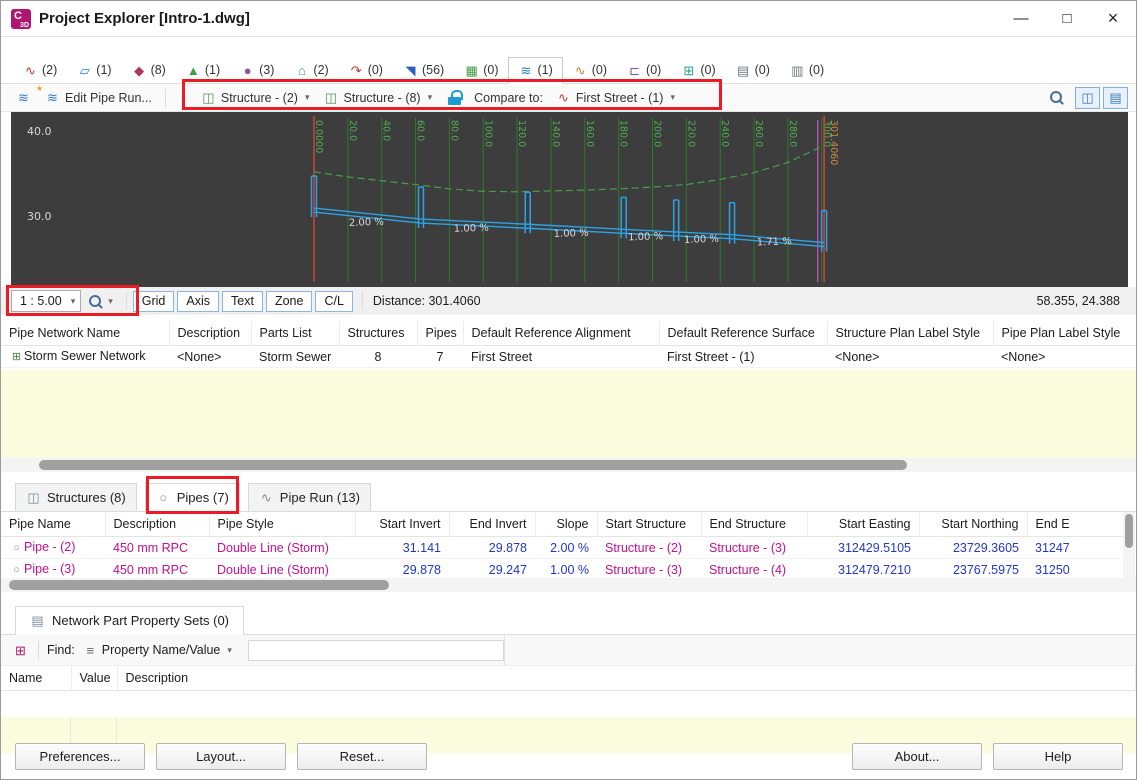 The width and height of the screenshot is (1137, 780). Describe the element at coordinates (26, 95) in the screenshot. I see `new-pipe-run-button: ≋ ★` at that location.